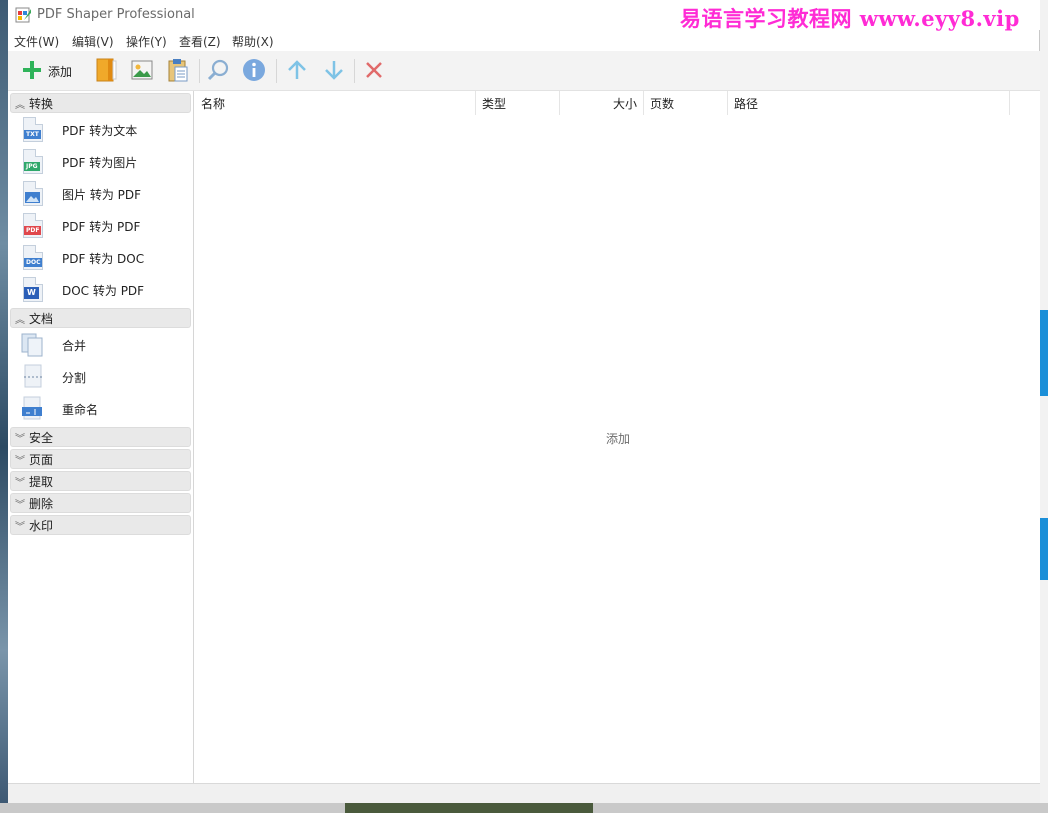 The image size is (1048, 813). Describe the element at coordinates (869, 103) in the screenshot. I see `column-header-path: 路径` at that location.